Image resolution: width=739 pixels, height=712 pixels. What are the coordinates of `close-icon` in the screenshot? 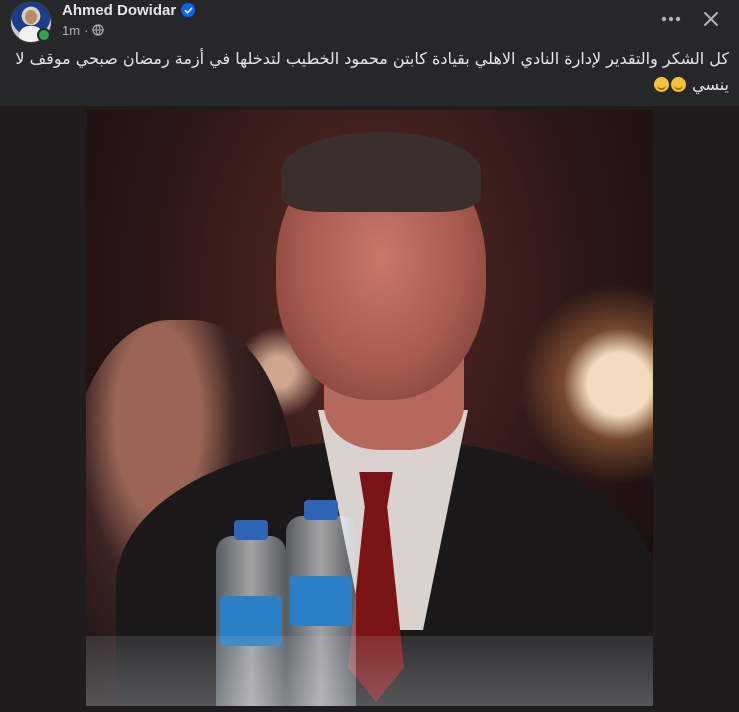 It's located at (711, 19).